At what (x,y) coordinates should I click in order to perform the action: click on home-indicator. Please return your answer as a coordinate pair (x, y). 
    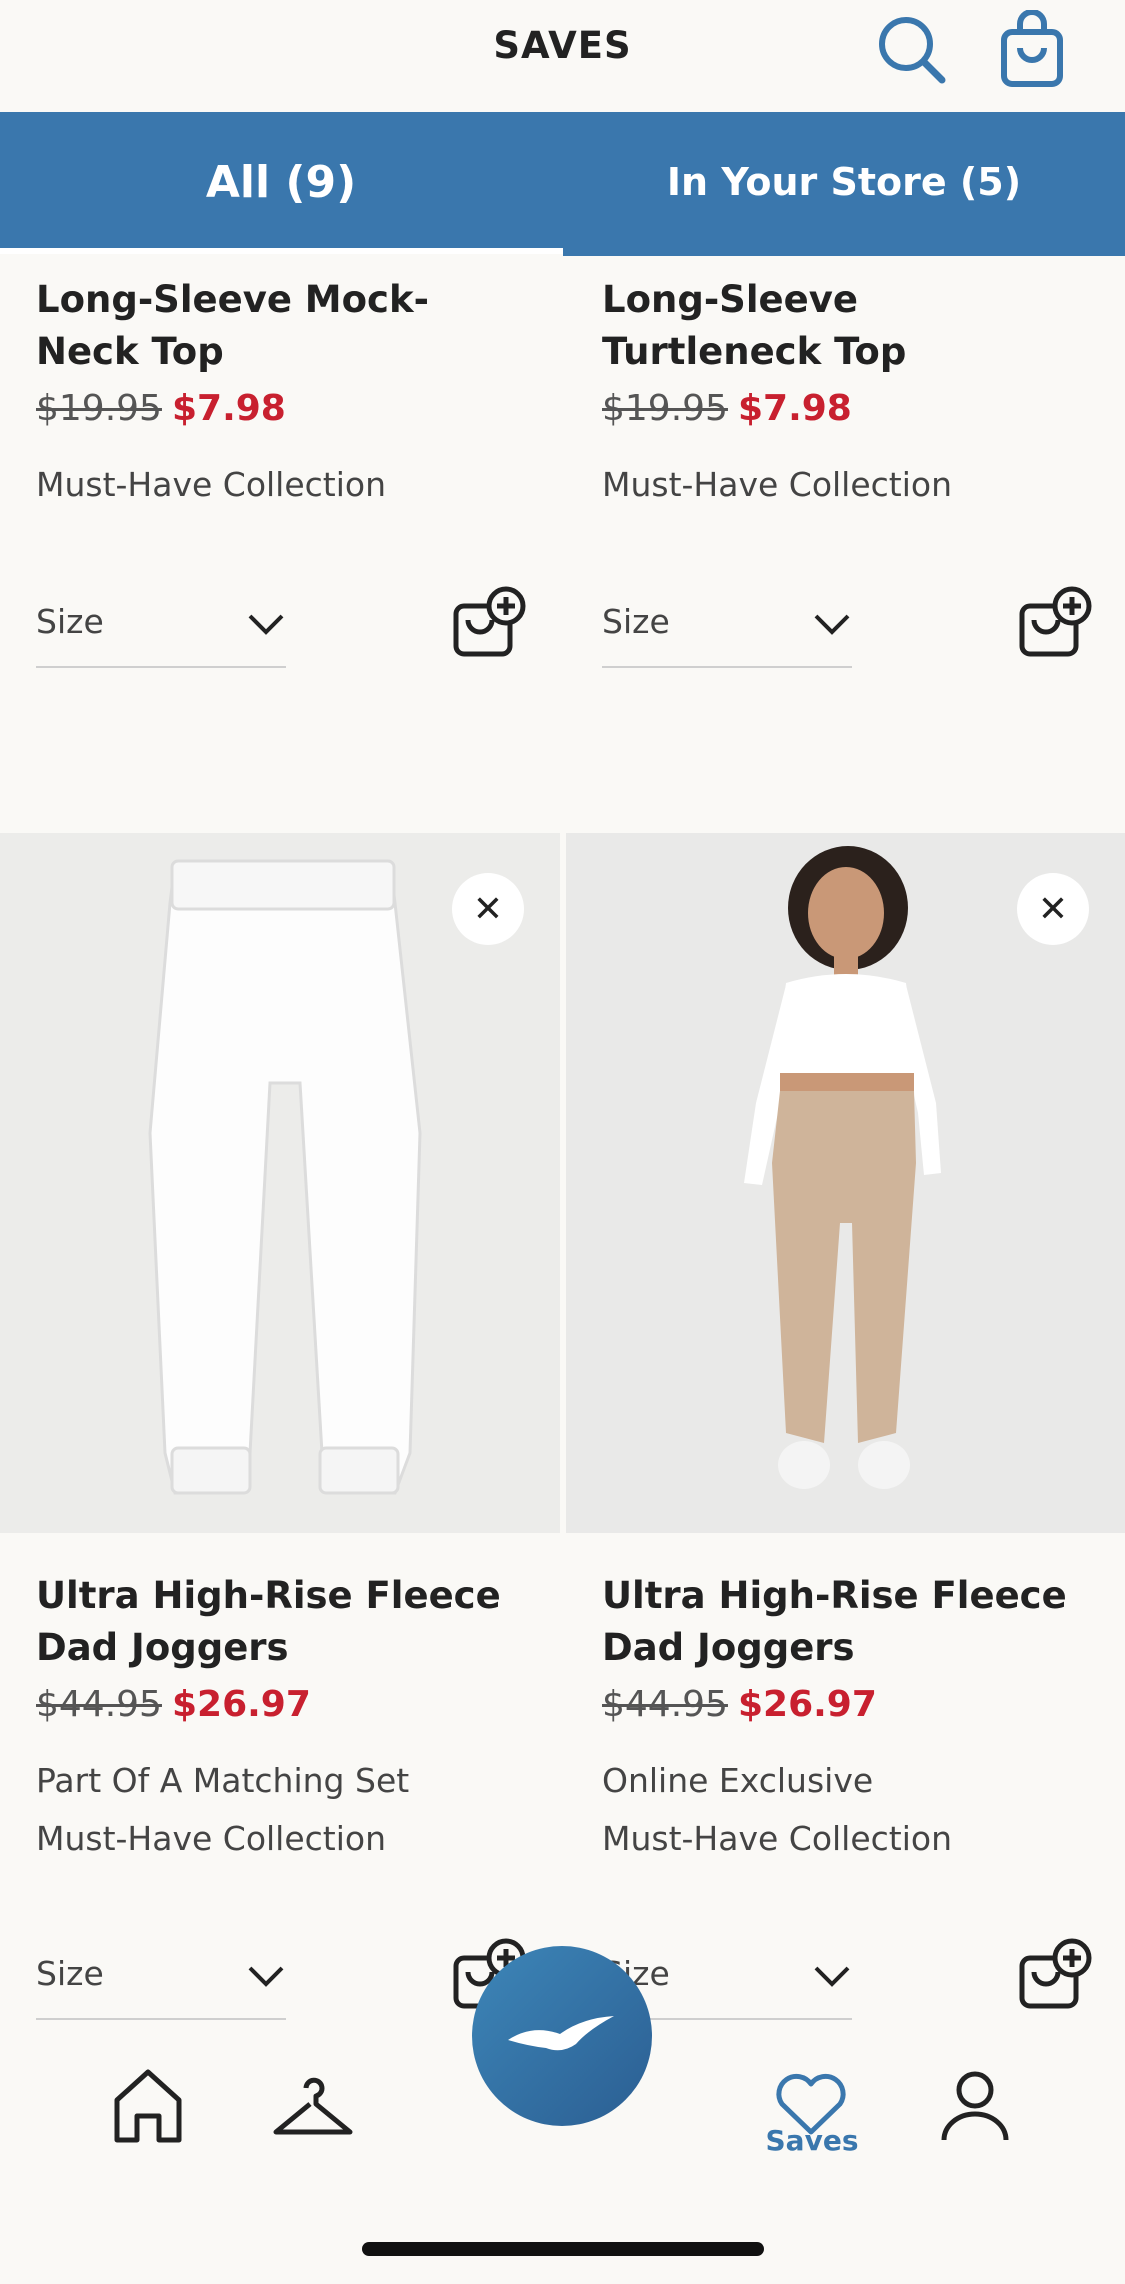
    Looking at the image, I should click on (563, 2249).